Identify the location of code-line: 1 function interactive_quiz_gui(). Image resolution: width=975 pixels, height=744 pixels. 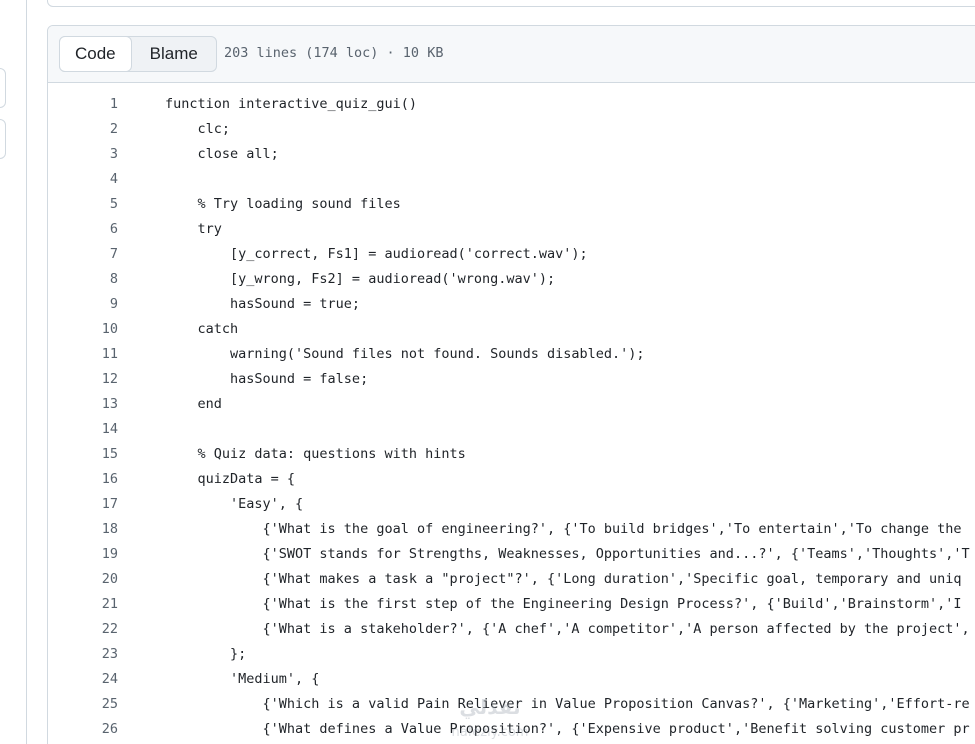
(511, 104).